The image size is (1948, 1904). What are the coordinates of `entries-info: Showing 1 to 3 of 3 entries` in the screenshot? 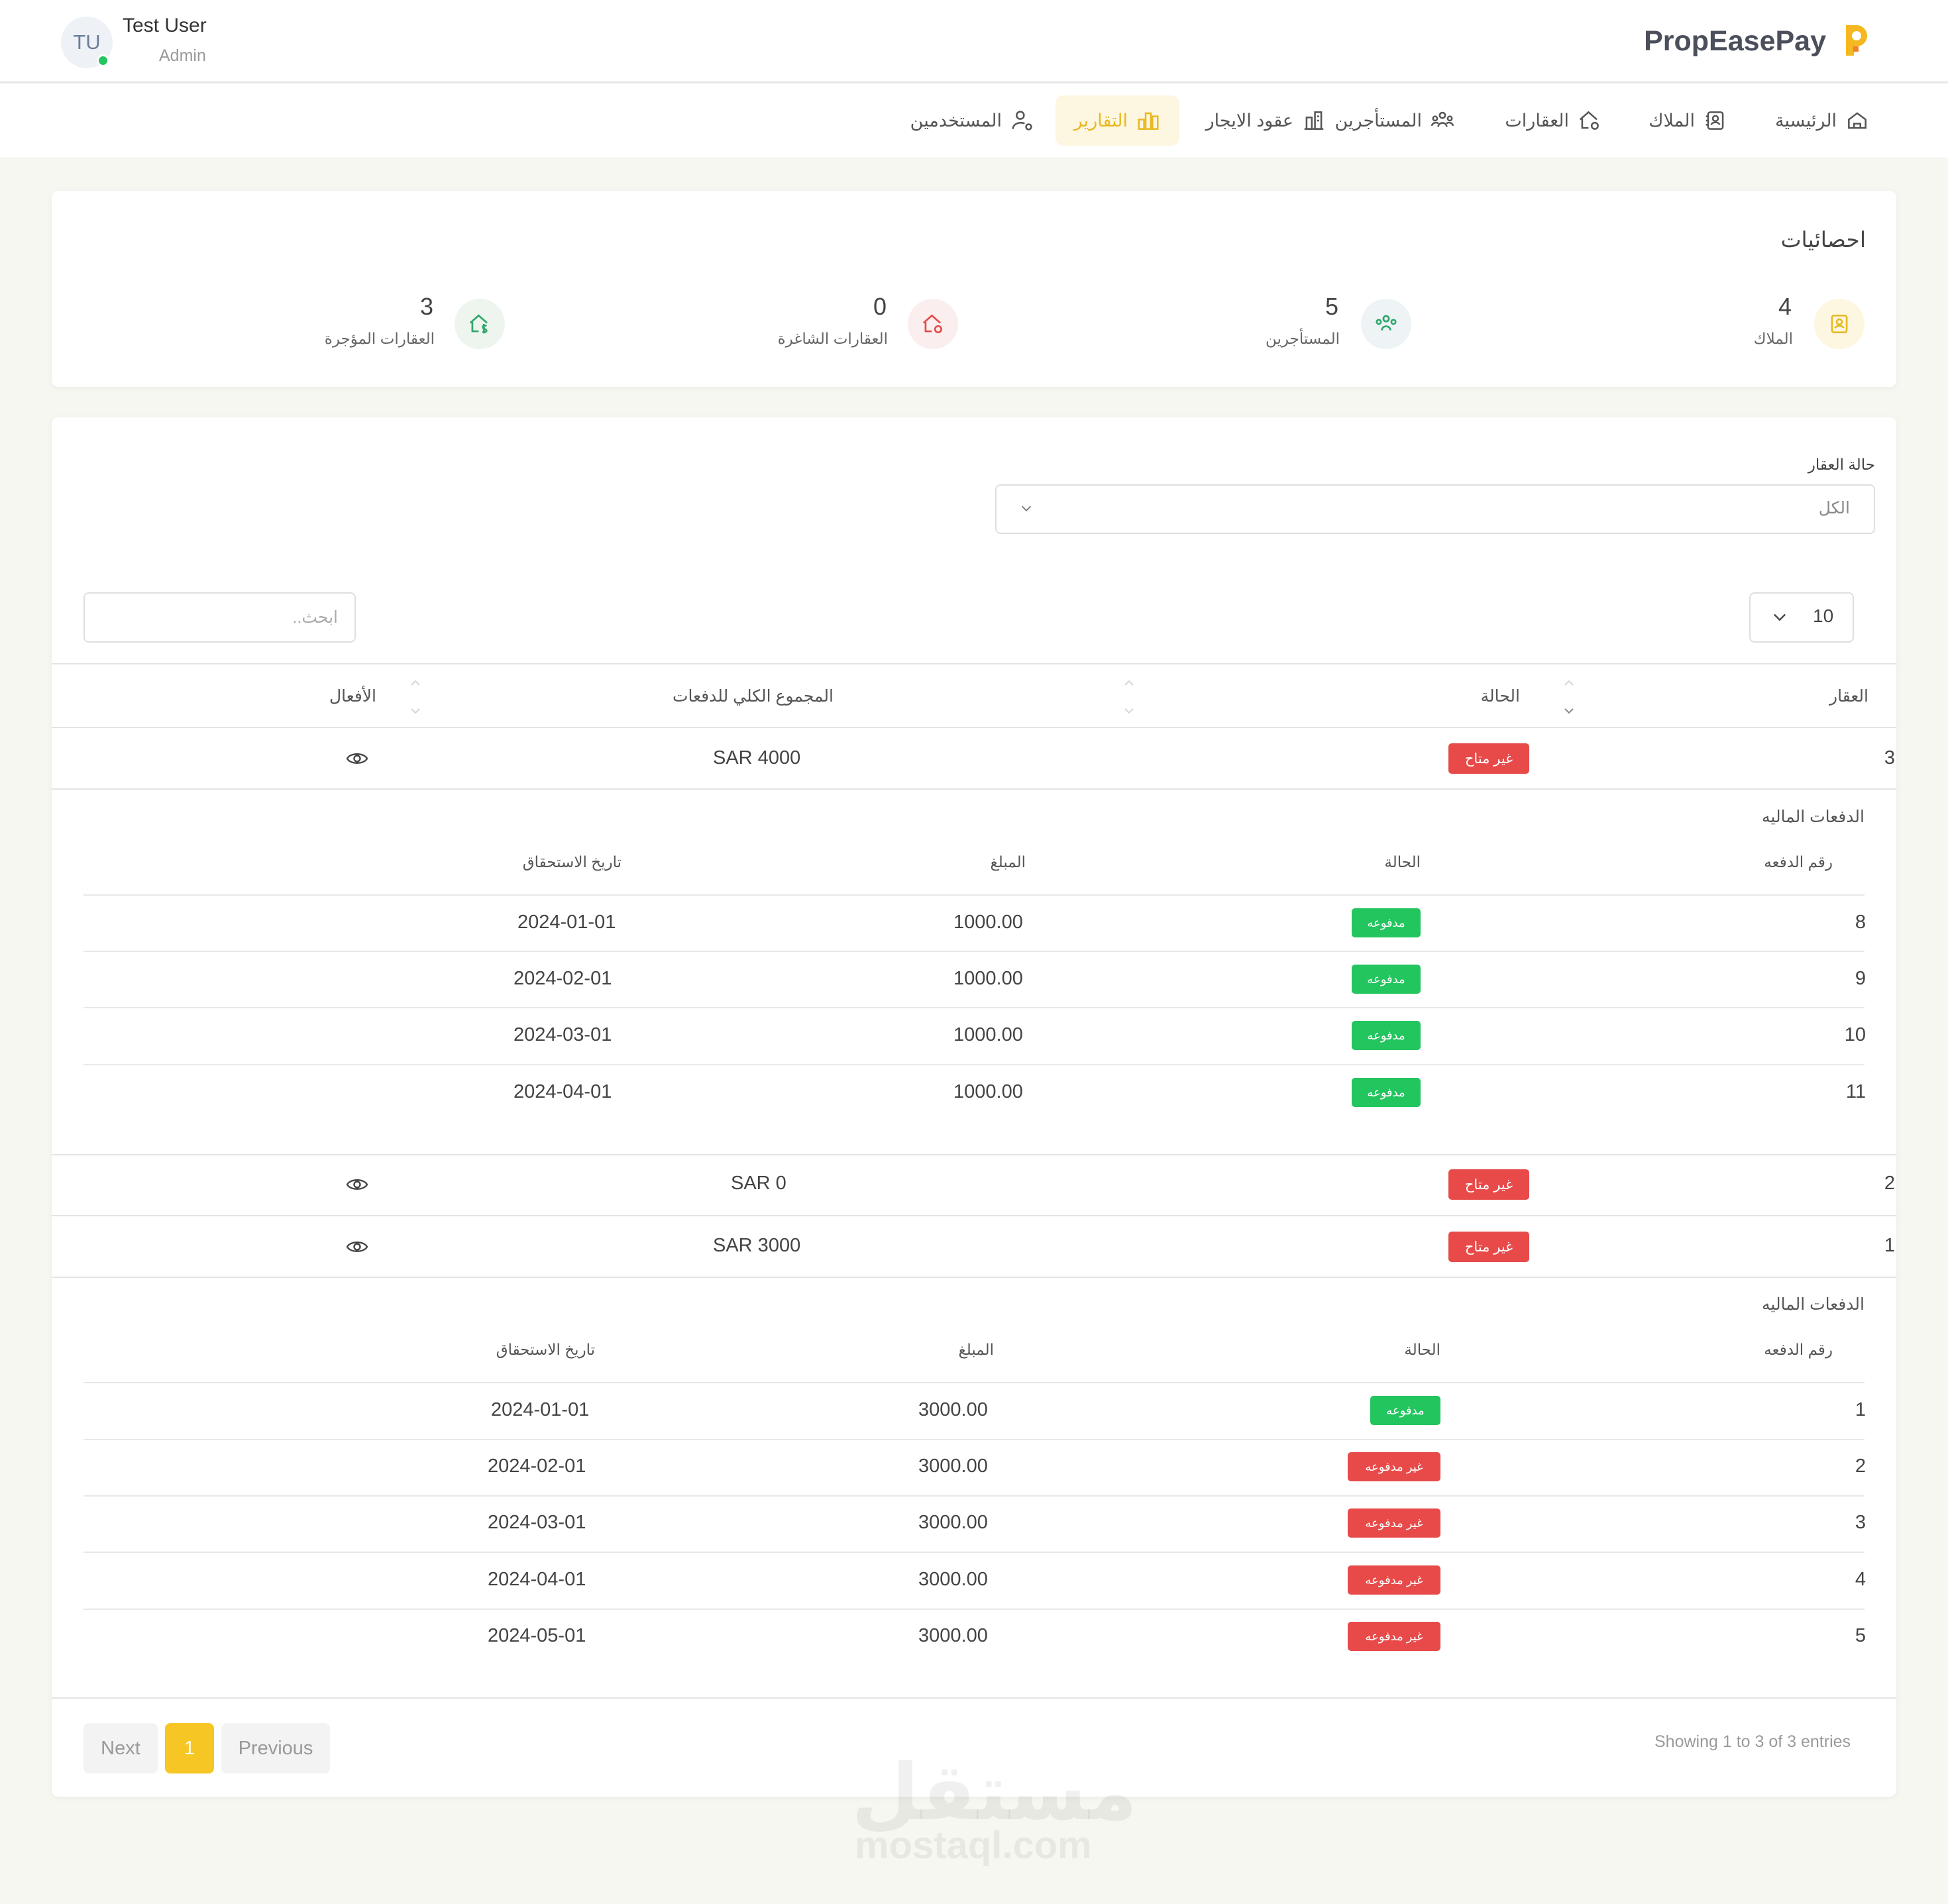 It's located at (1752, 1741).